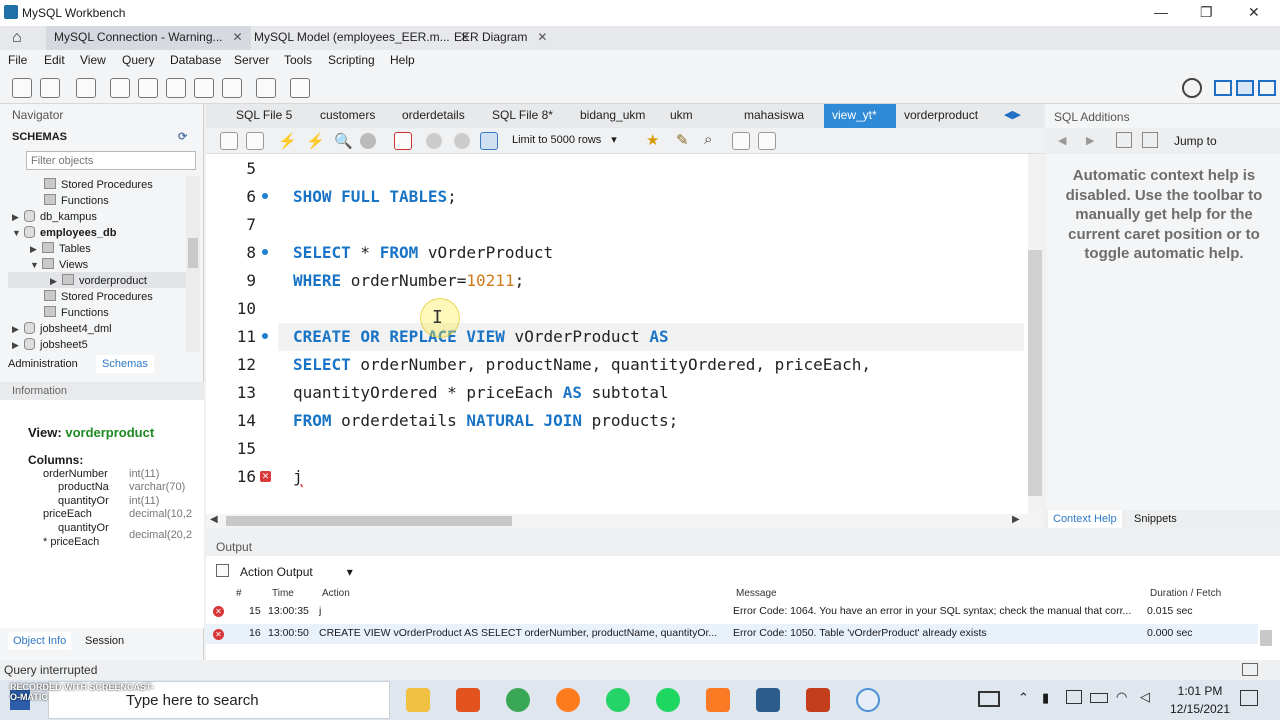 The image size is (1280, 720). What do you see at coordinates (1035, 373) in the screenshot?
I see `editor-vertical-scroll-thumb` at bounding box center [1035, 373].